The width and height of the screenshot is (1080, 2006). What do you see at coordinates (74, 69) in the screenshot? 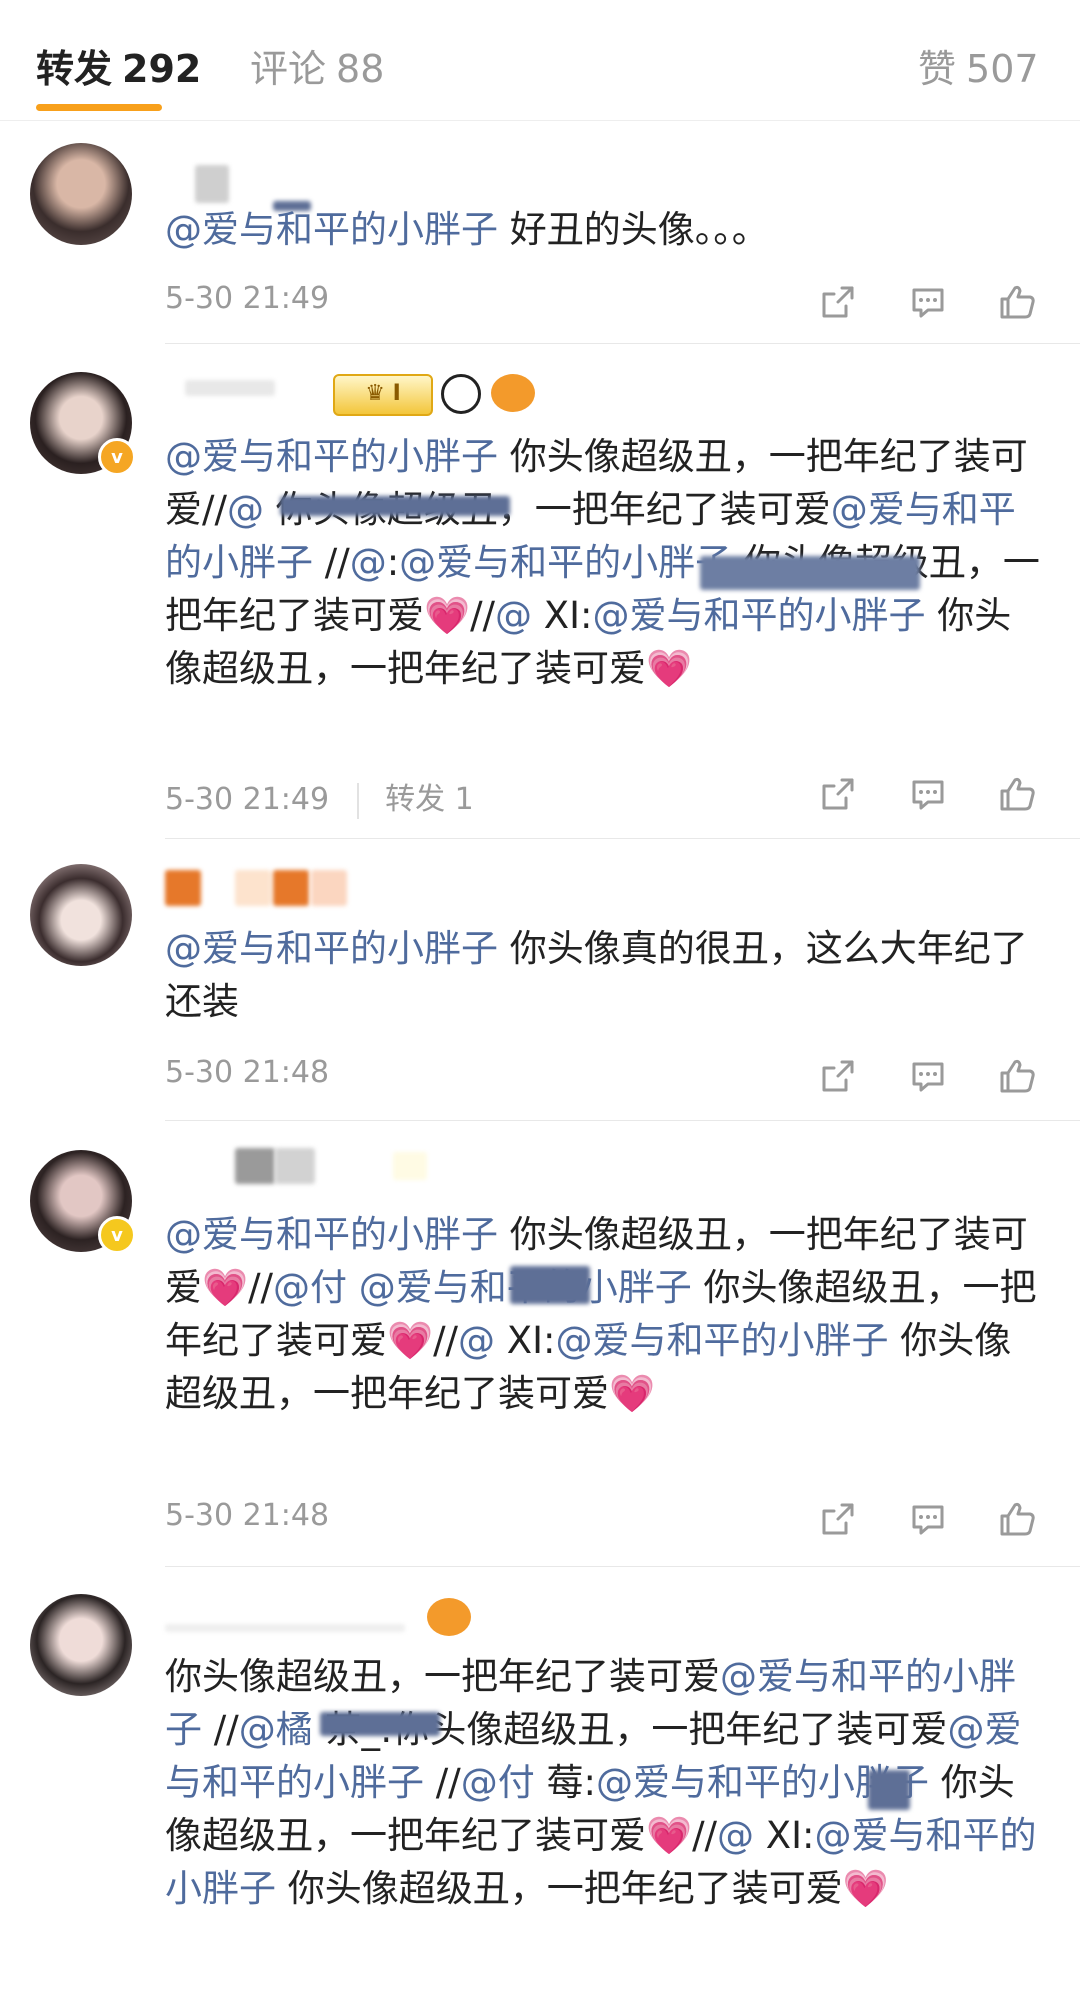
I see `tab-reposts-label: 转发` at bounding box center [74, 69].